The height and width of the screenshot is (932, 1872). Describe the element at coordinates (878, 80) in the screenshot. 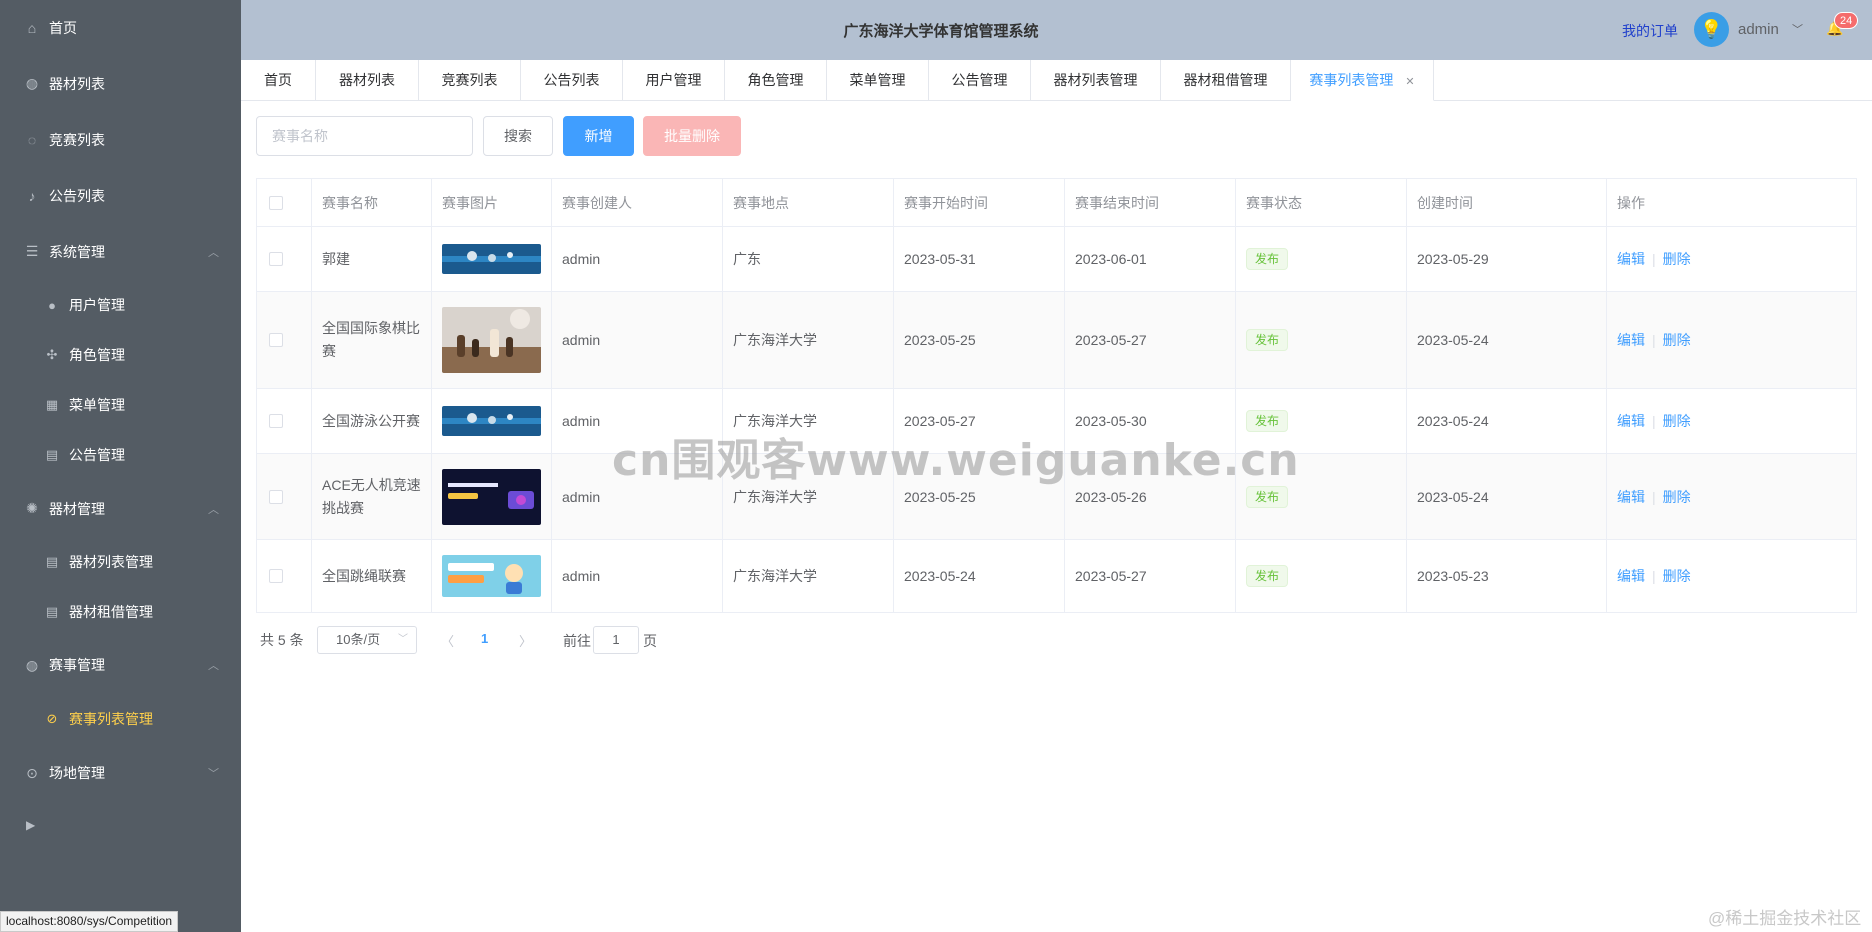

I see `tab-menu-management: 菜单管理` at that location.